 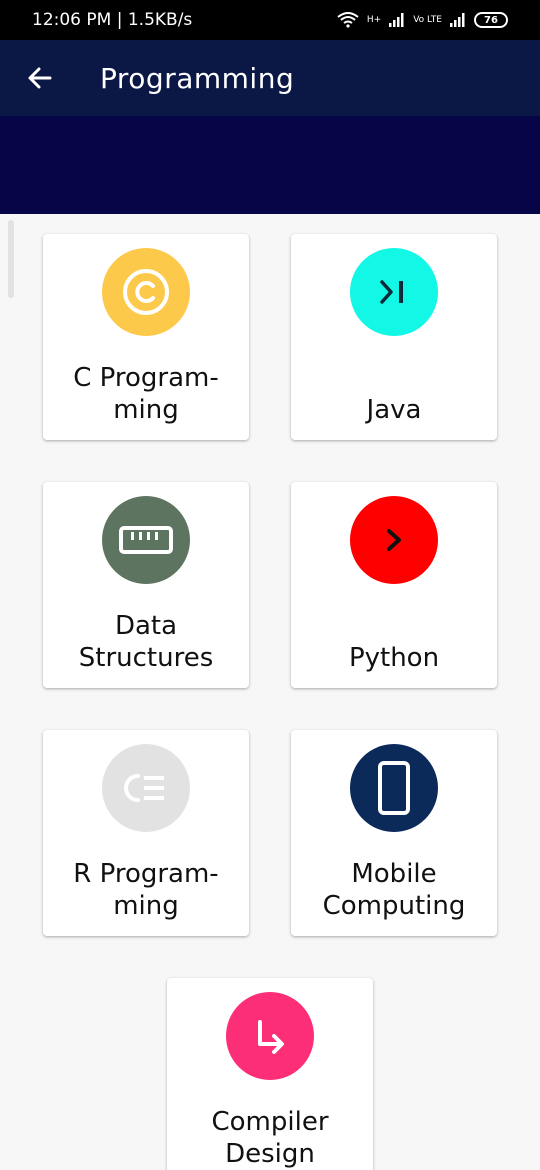 I want to click on card-compiler-design: Compiler Design, so click(x=270, y=1074).